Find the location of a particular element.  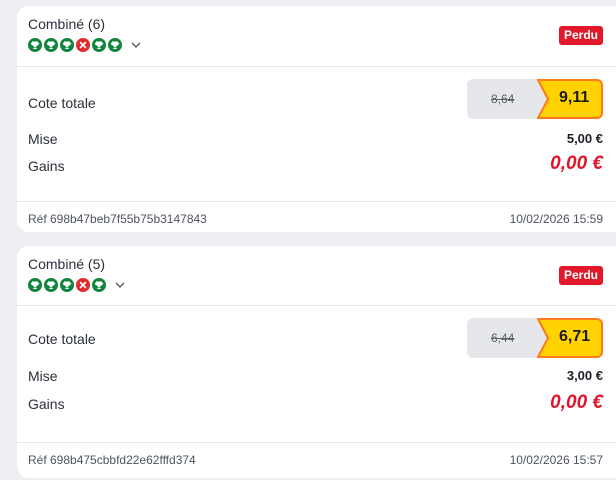

old-odds-value: 8,64 is located at coordinates (503, 99).